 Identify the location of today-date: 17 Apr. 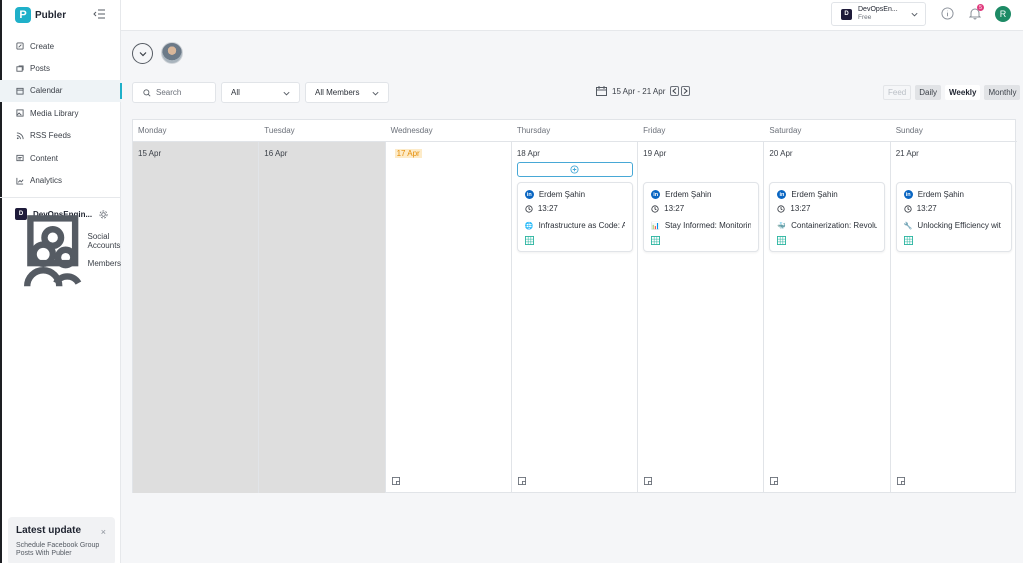
(408, 153).